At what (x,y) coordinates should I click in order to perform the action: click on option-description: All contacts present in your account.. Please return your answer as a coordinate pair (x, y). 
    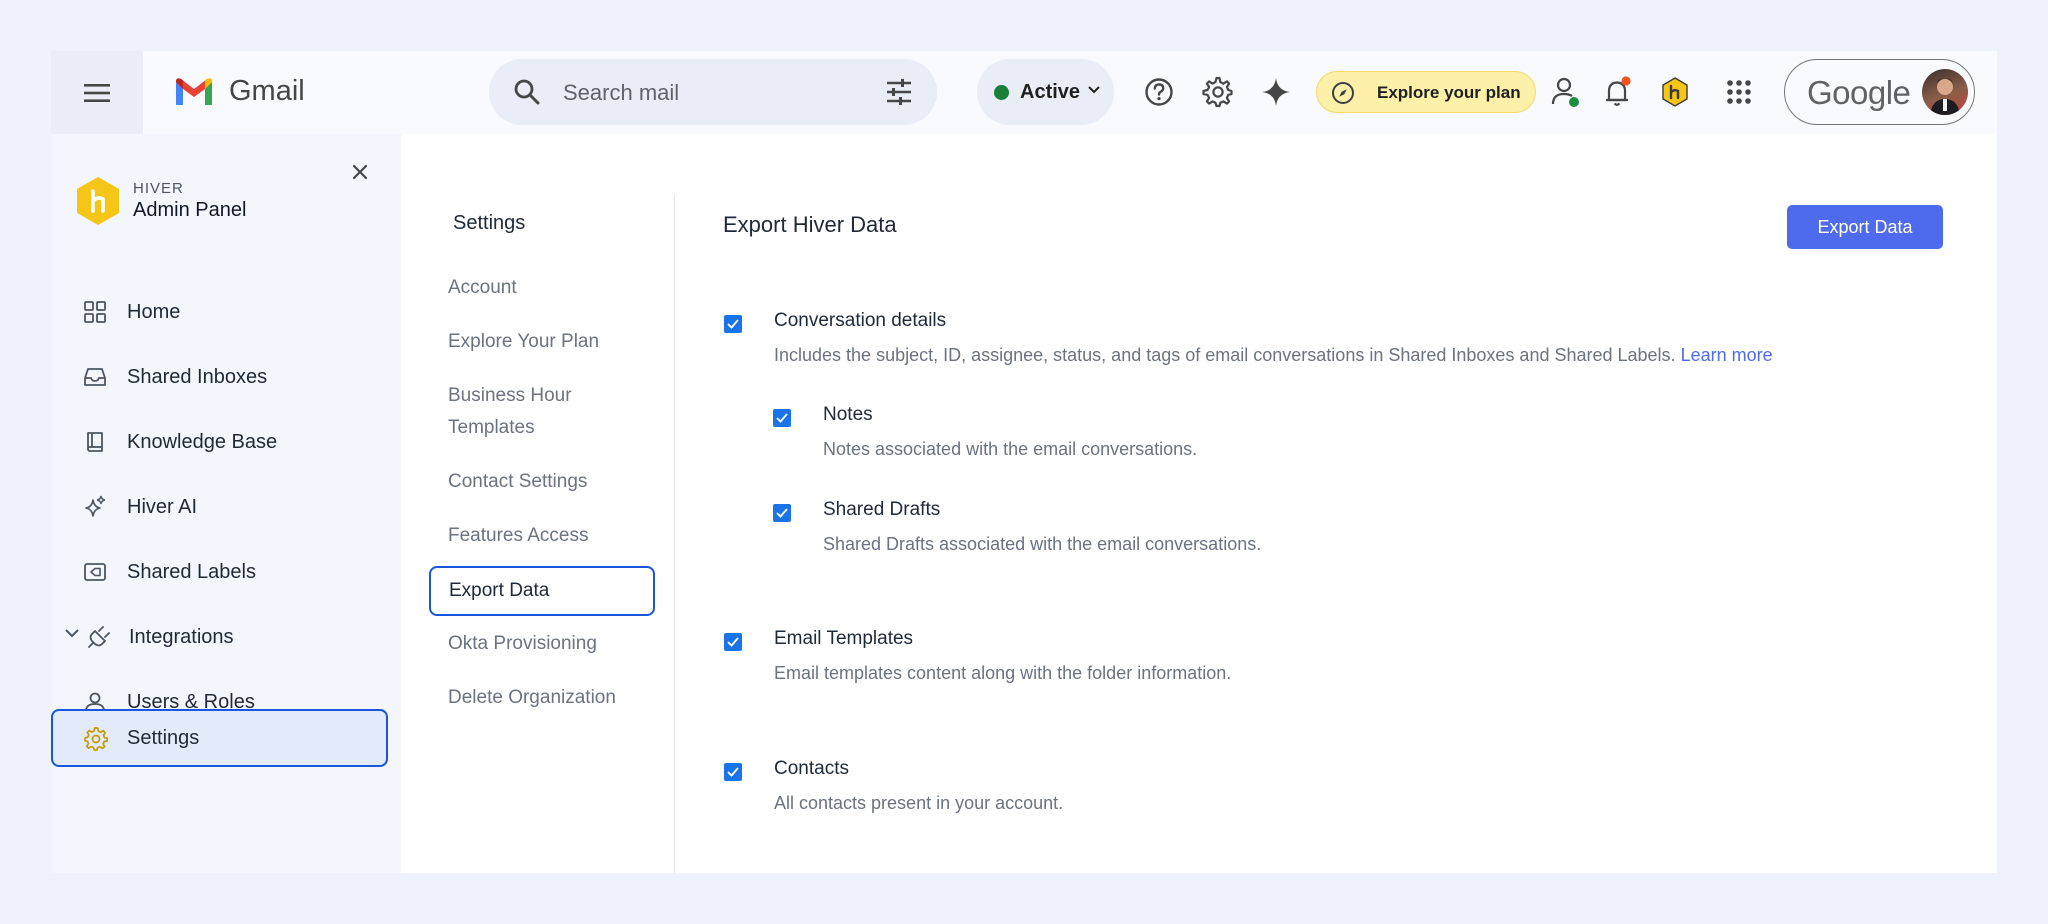
    Looking at the image, I should click on (919, 803).